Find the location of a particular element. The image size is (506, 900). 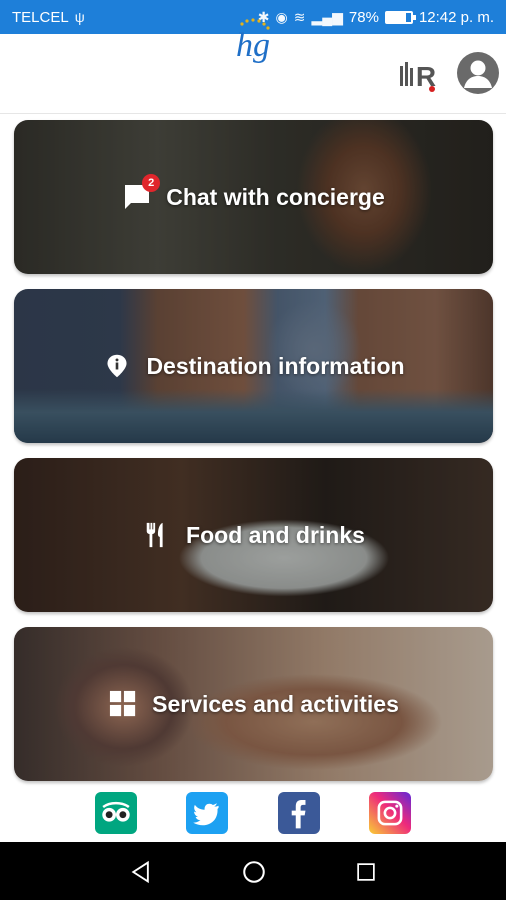

hotel-logo: hg is located at coordinates (253, 40).